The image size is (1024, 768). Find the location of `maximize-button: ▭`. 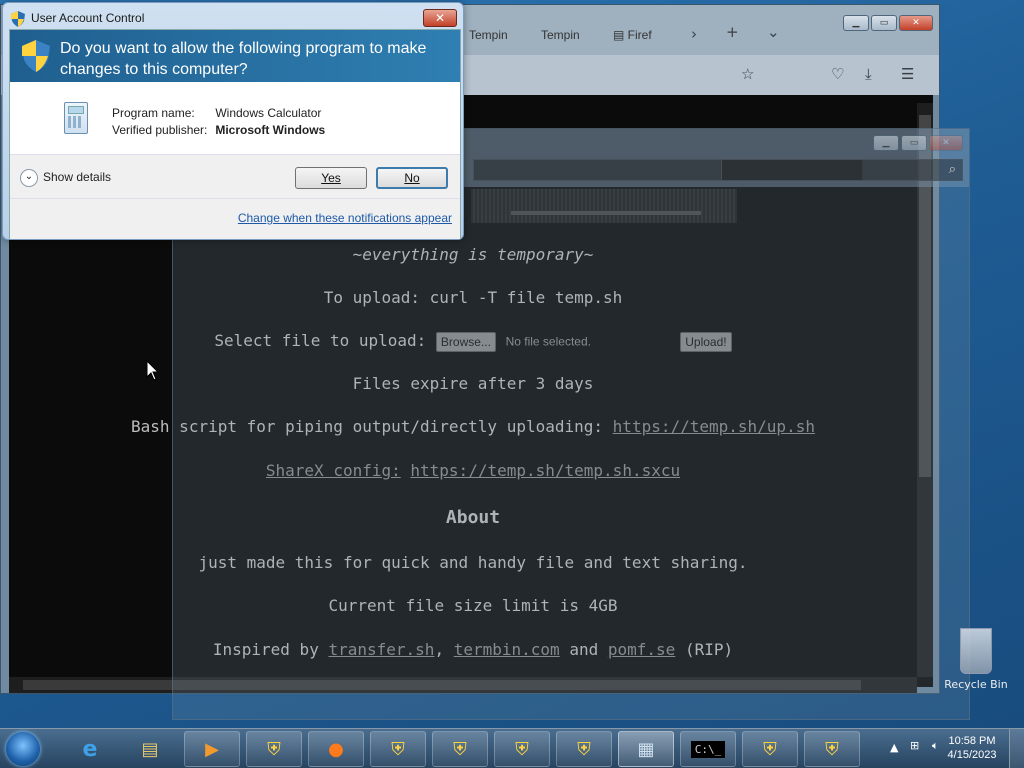

maximize-button: ▭ is located at coordinates (884, 23).